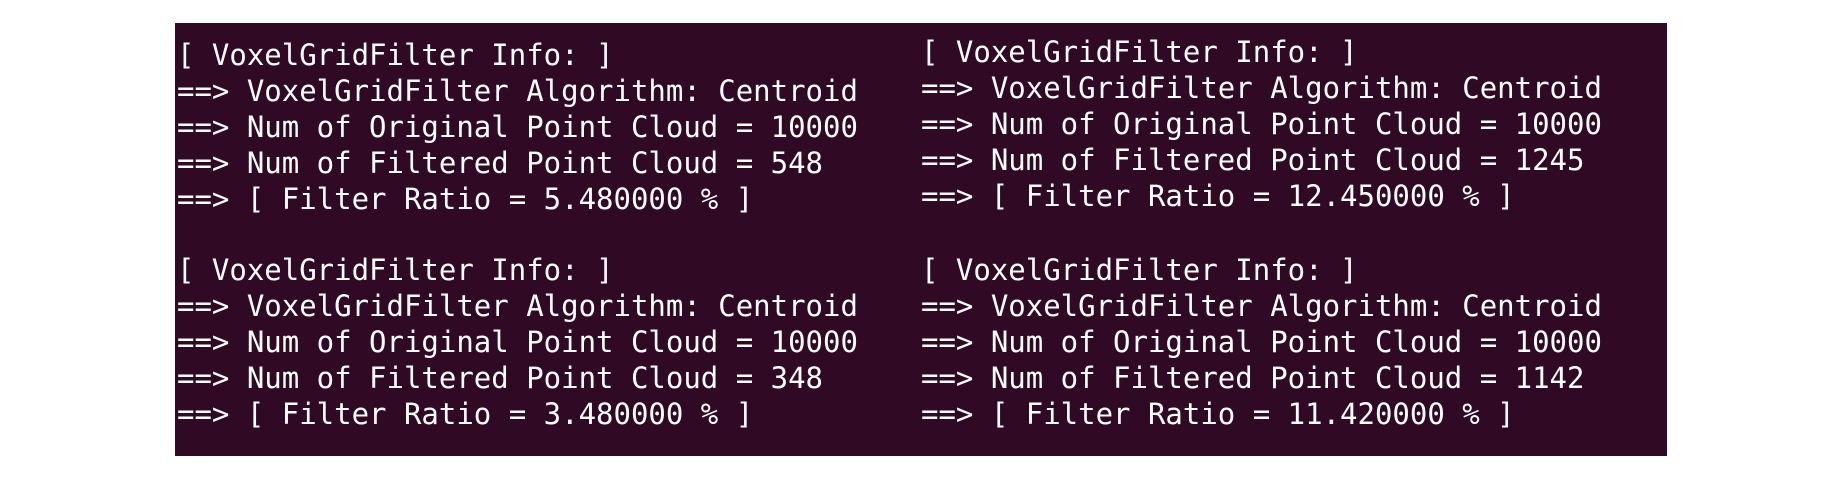 Image resolution: width=1842 pixels, height=484 pixels. I want to click on filter-ratio-line: ==> [ Filter Ratio = 11.420000 % ], so click(1218, 414).